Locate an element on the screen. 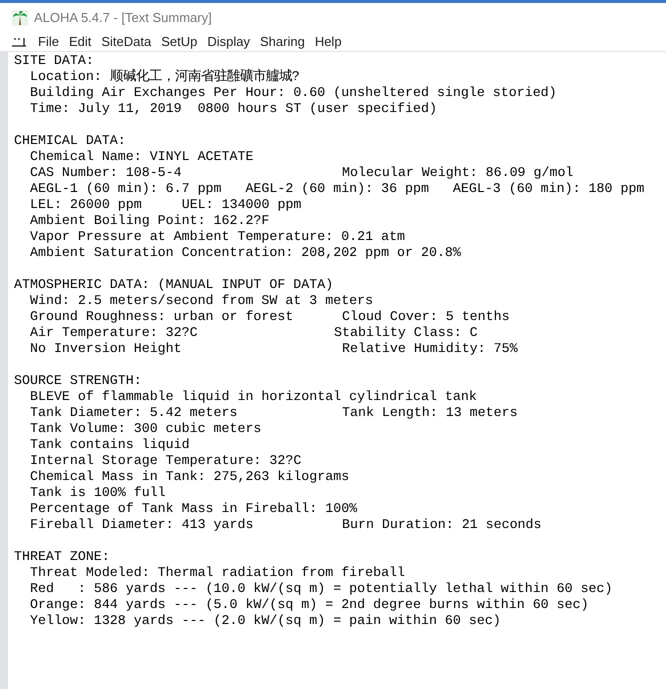 This screenshot has height=690, width=666. summary-text: Fireball Diameter: 413 yards is located at coordinates (142, 525).